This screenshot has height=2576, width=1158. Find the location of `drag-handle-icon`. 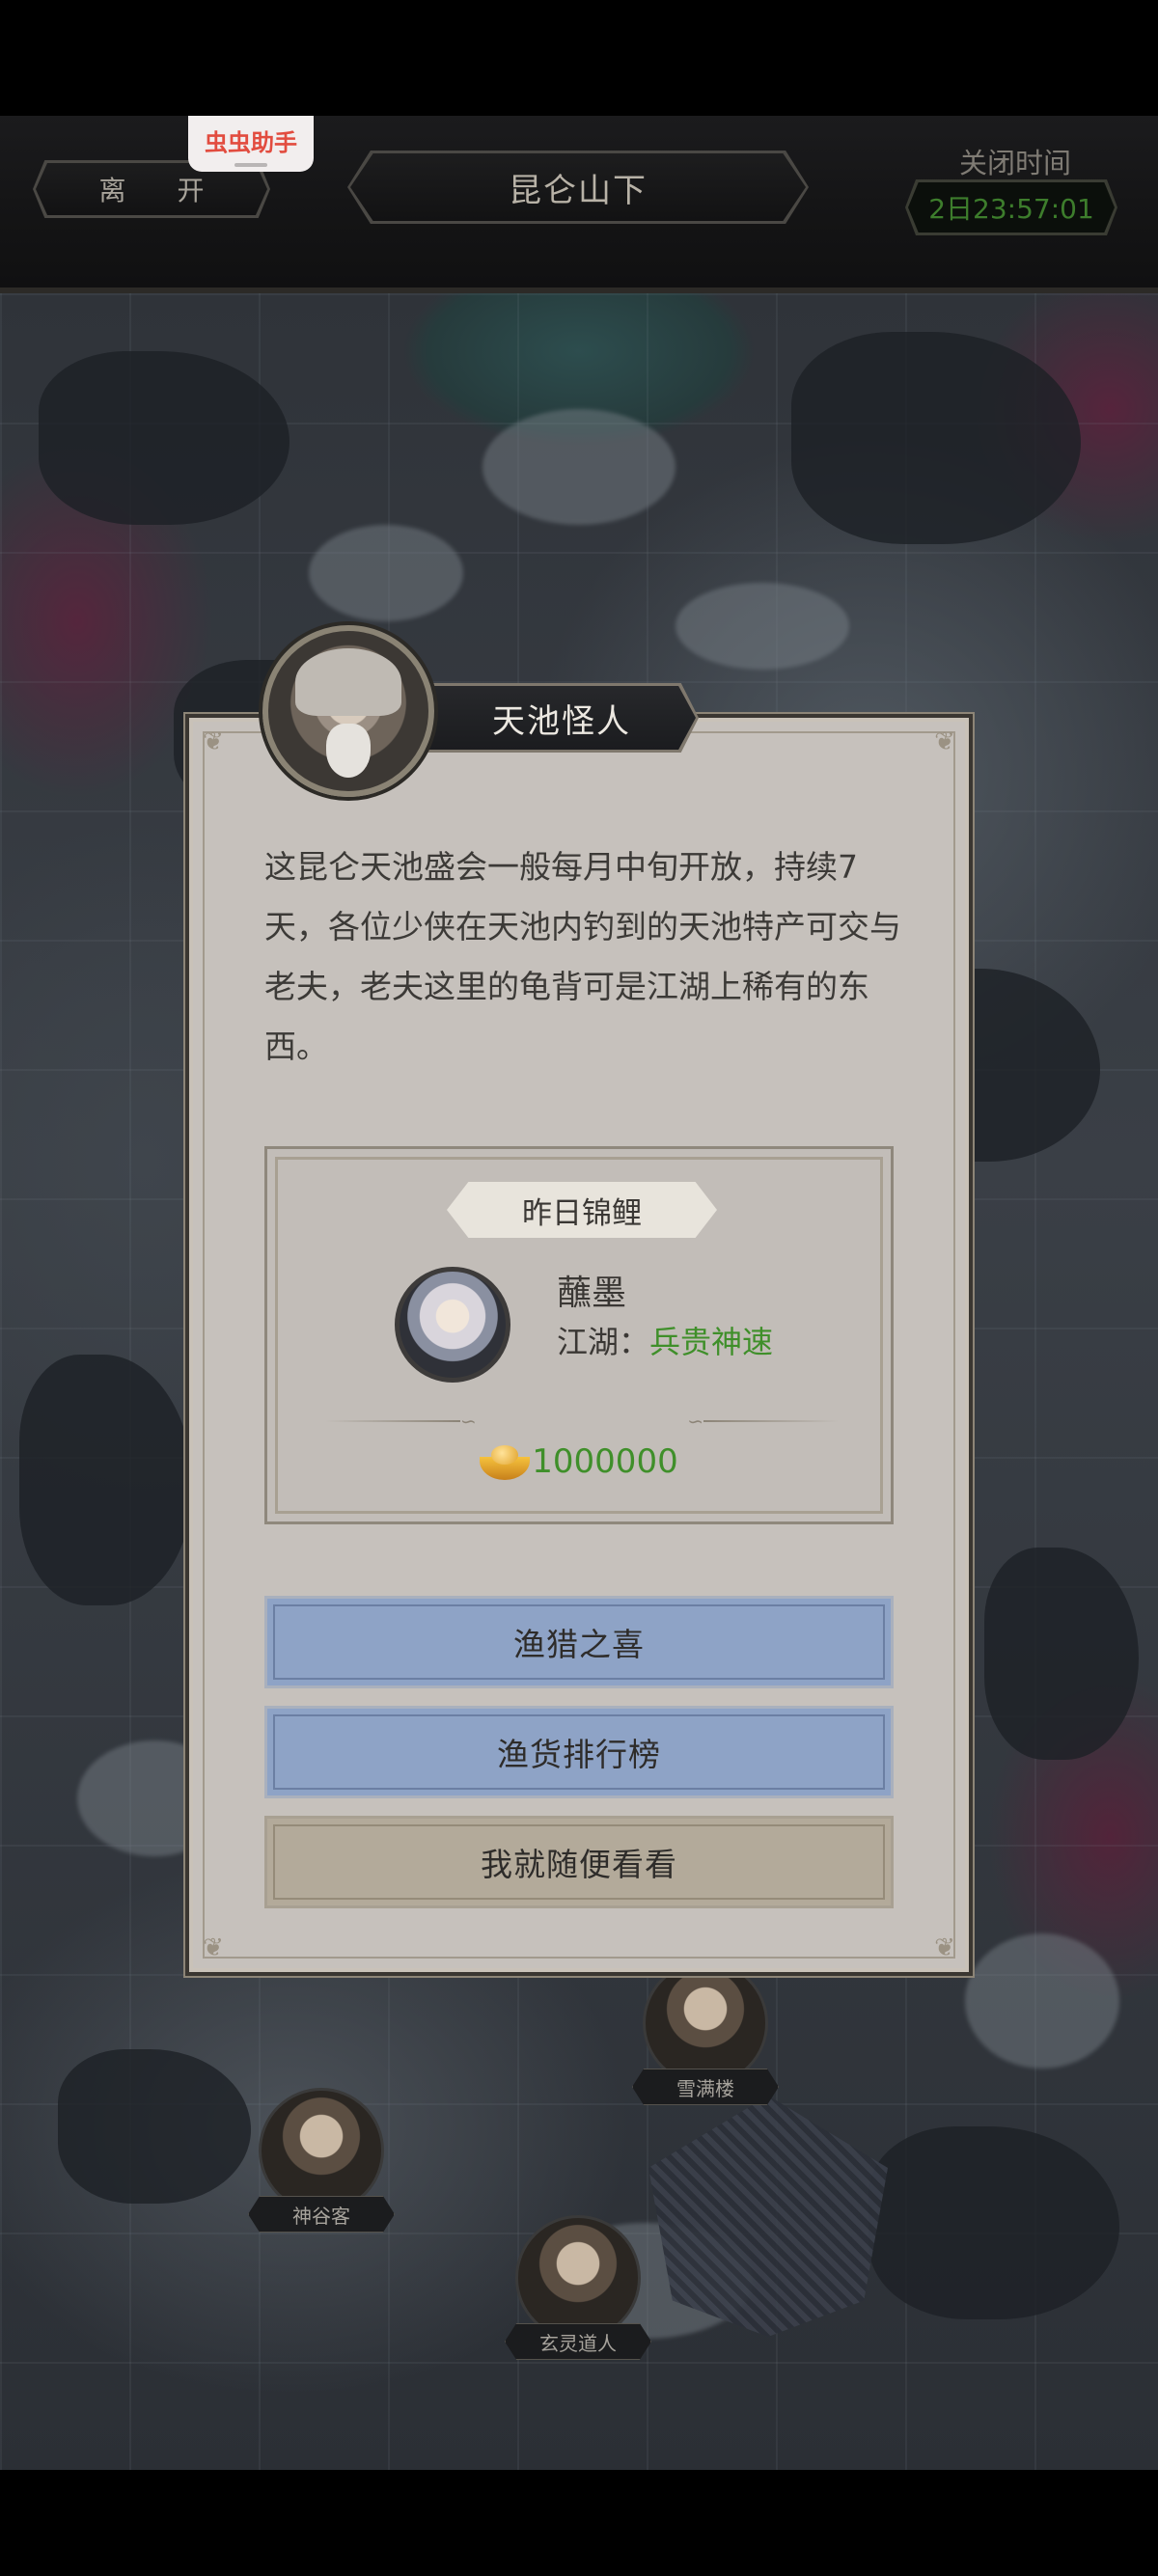

drag-handle-icon is located at coordinates (250, 165).